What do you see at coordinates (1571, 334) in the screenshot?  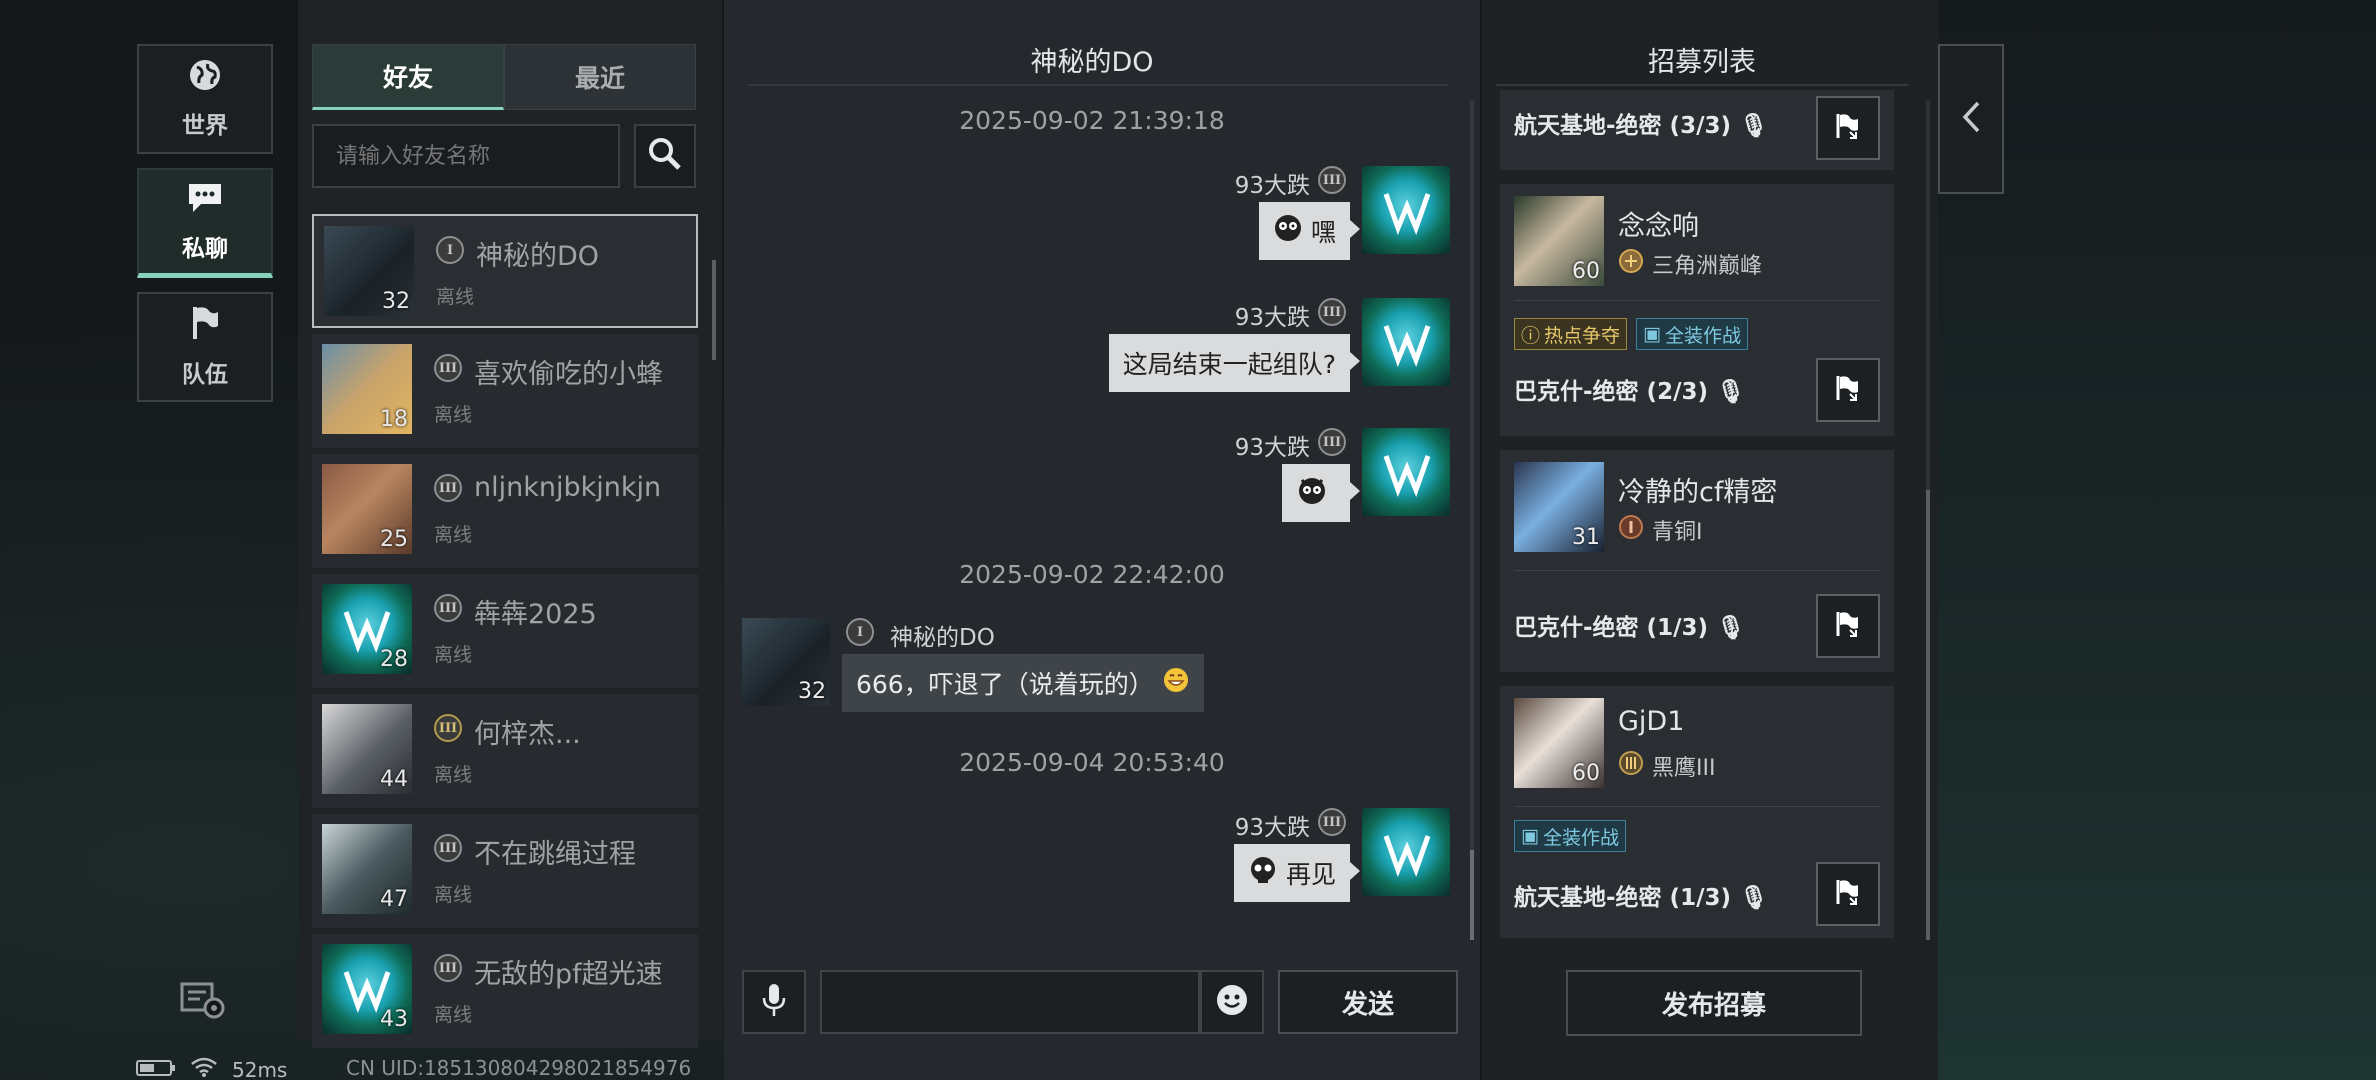 I see `tag-hot-contest: ⓘ 热点争夺` at bounding box center [1571, 334].